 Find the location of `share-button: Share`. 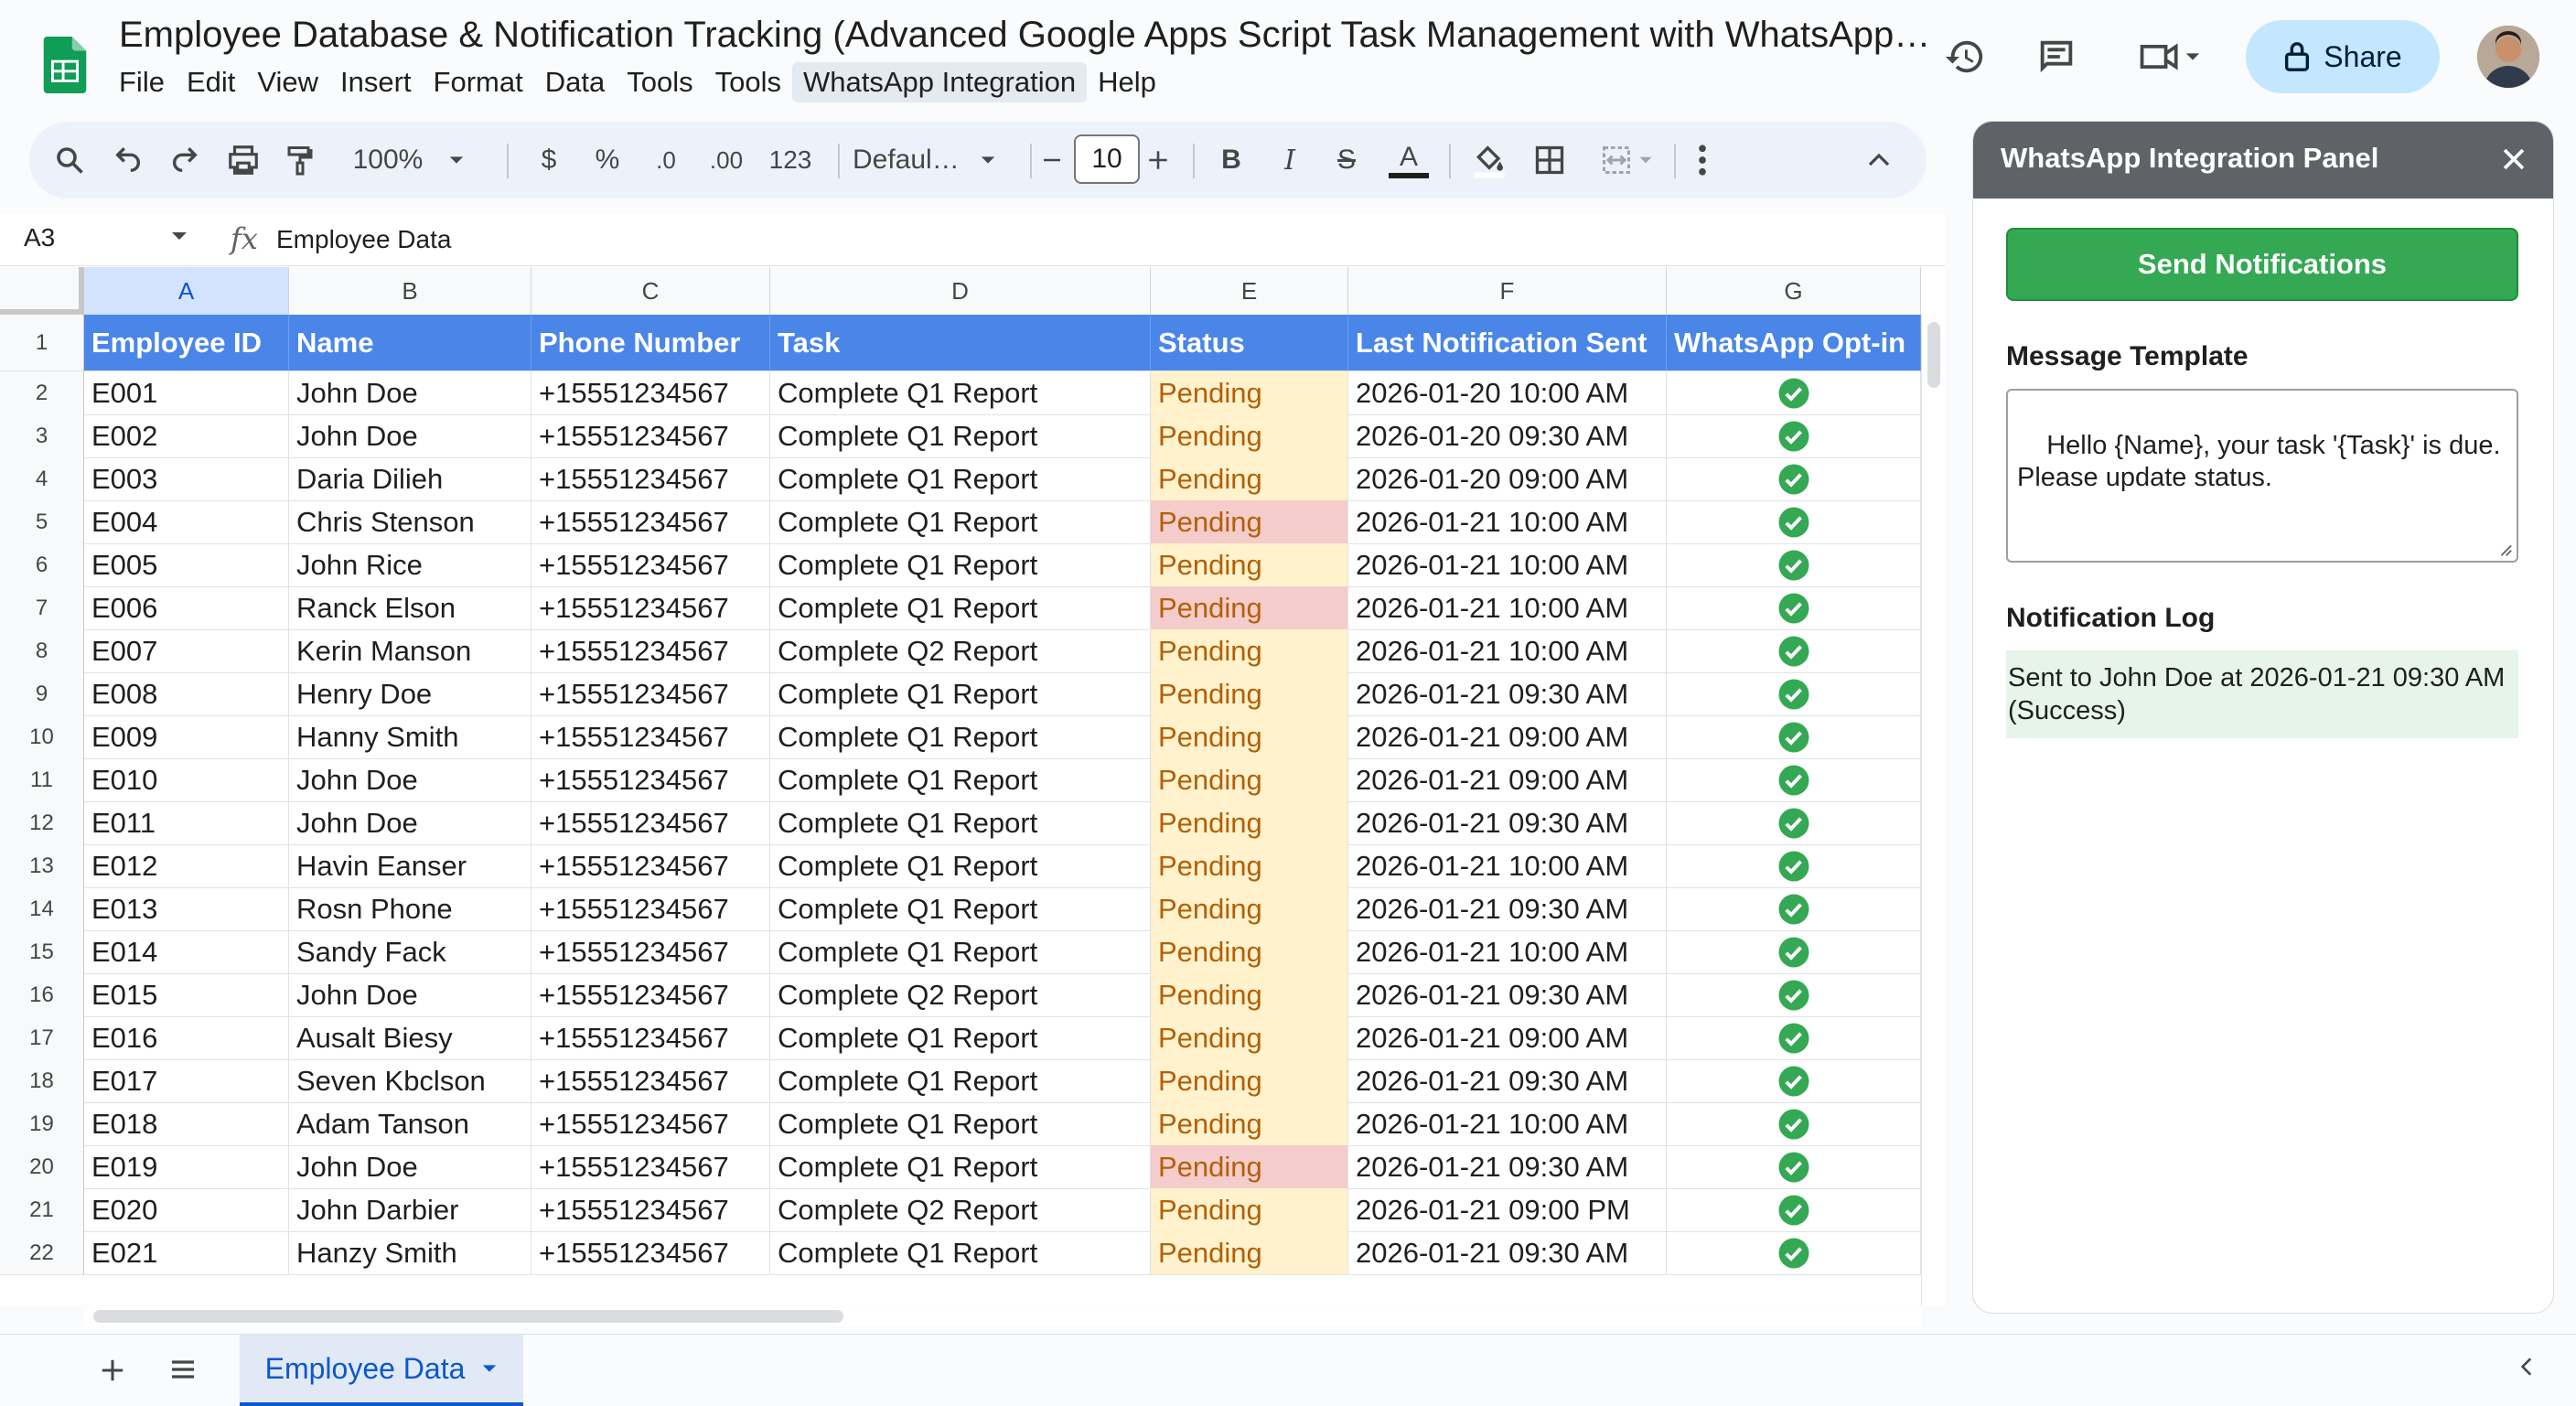

share-button: Share is located at coordinates (2343, 56).